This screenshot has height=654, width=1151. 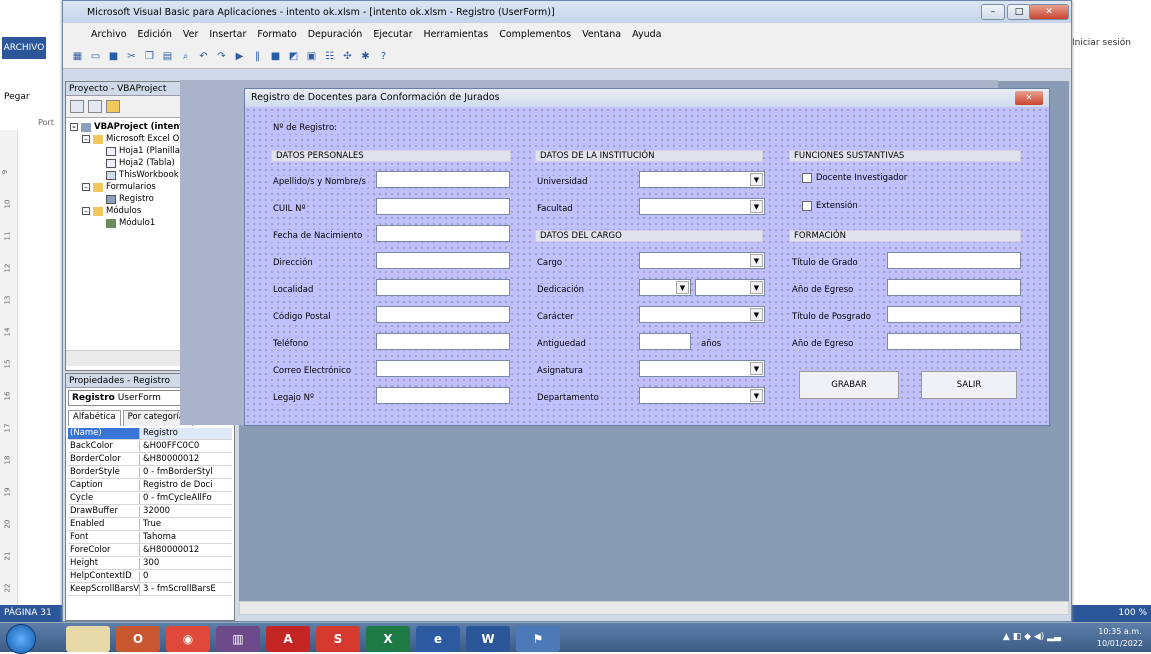 I want to click on start-button, so click(x=21, y=639).